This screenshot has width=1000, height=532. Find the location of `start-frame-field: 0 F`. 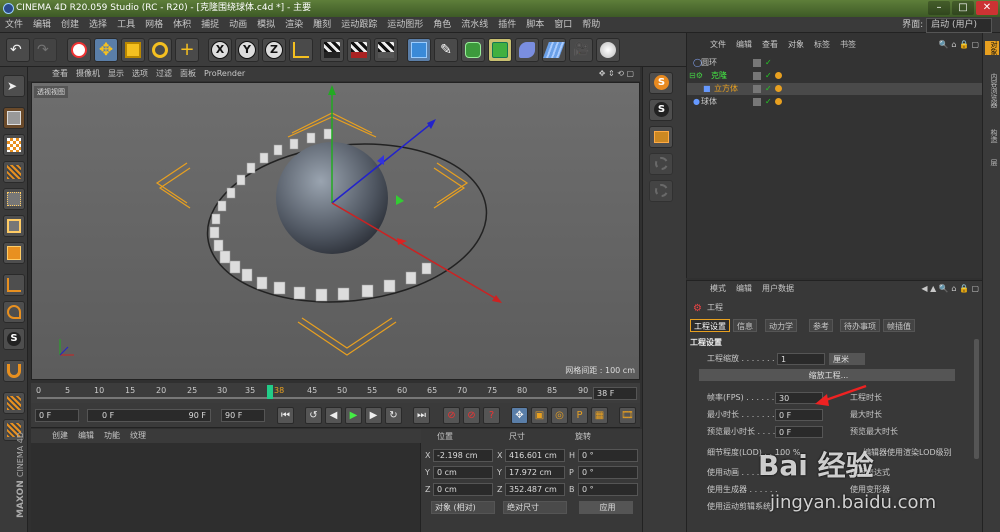

start-frame-field: 0 F is located at coordinates (57, 415).